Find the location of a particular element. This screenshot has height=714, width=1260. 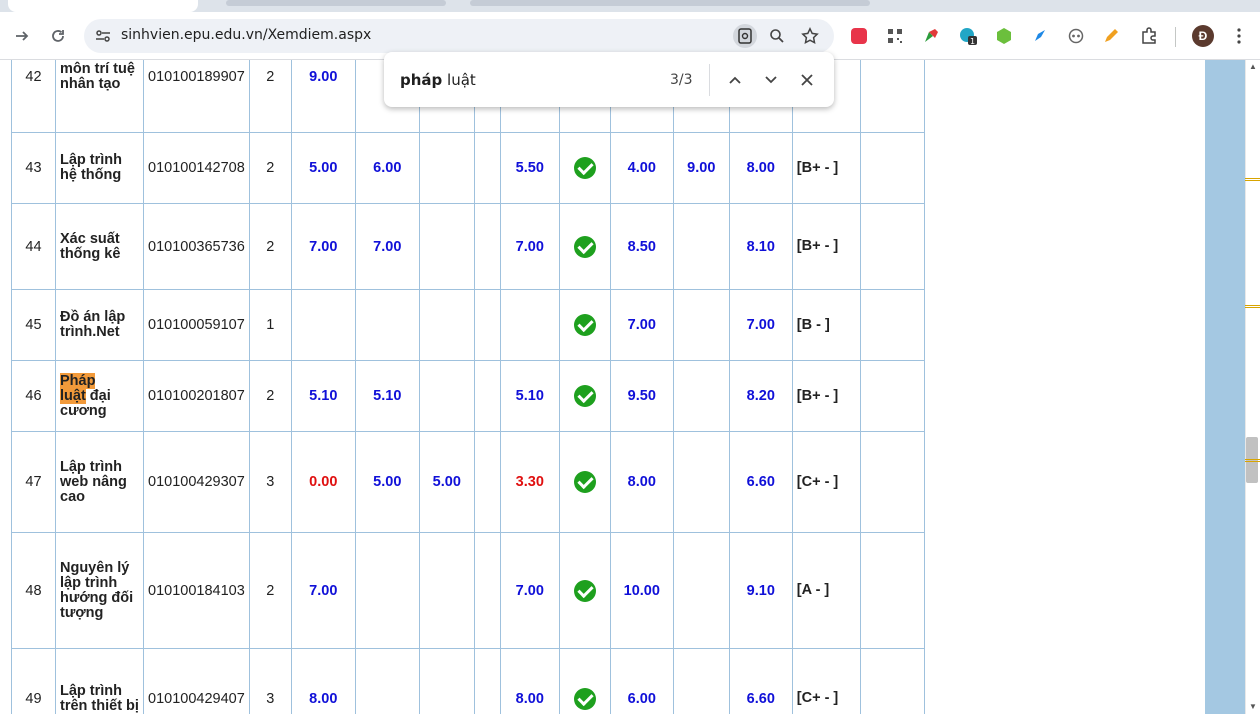

zoom-icon is located at coordinates (777, 36).